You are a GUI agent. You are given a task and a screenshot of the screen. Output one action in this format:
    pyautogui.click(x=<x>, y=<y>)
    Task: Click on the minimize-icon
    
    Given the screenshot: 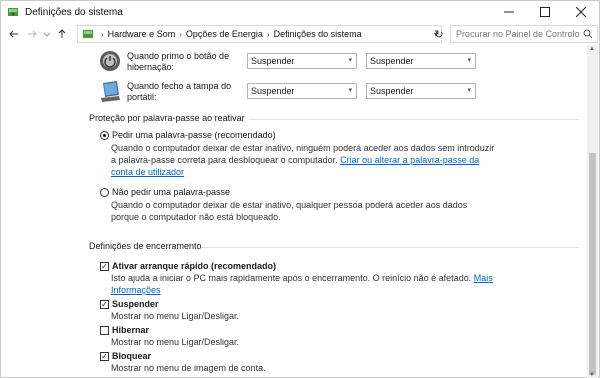 What is the action you would take?
    pyautogui.click(x=509, y=12)
    